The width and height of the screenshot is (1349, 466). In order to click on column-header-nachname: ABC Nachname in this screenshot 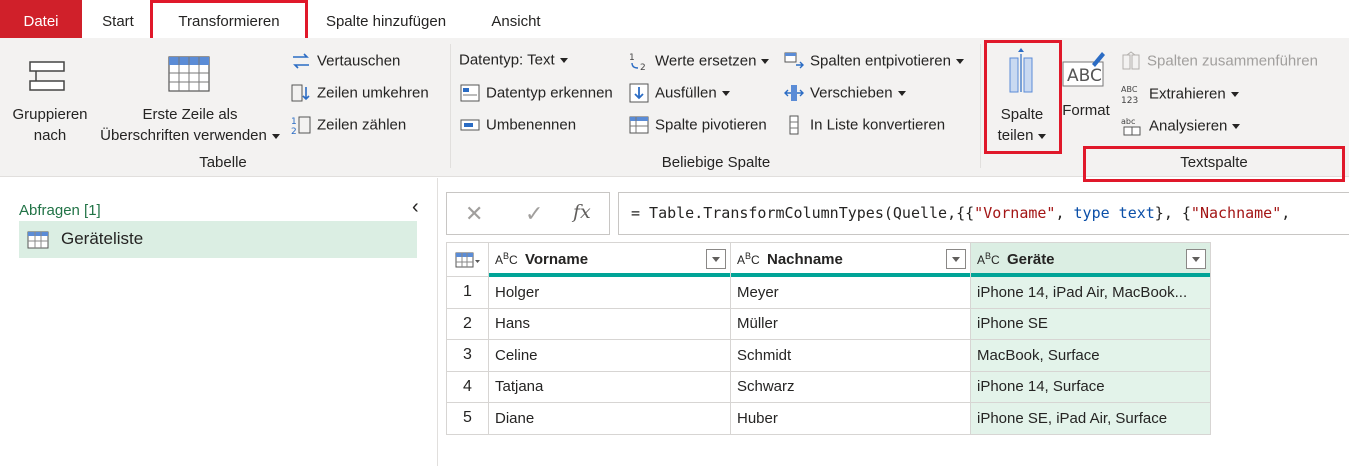, I will do `click(850, 259)`.